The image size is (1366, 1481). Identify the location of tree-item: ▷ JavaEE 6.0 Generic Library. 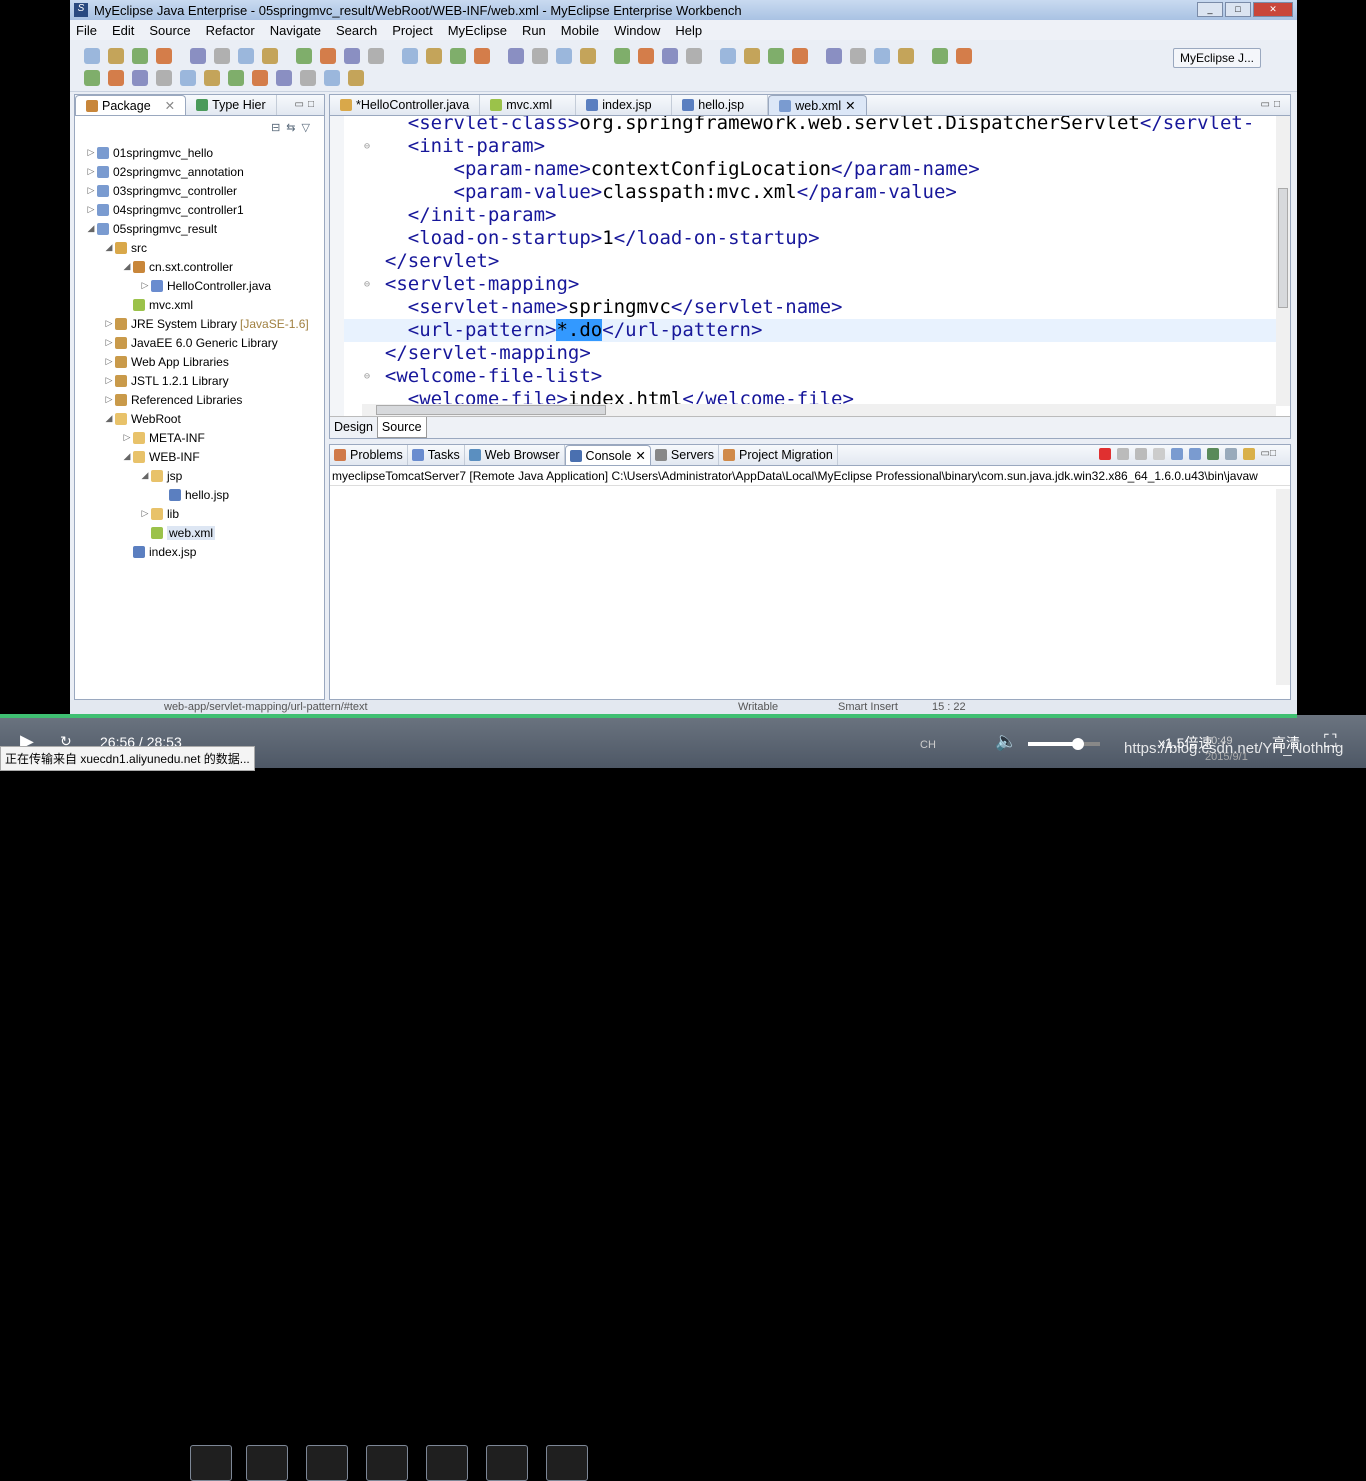
(199, 342).